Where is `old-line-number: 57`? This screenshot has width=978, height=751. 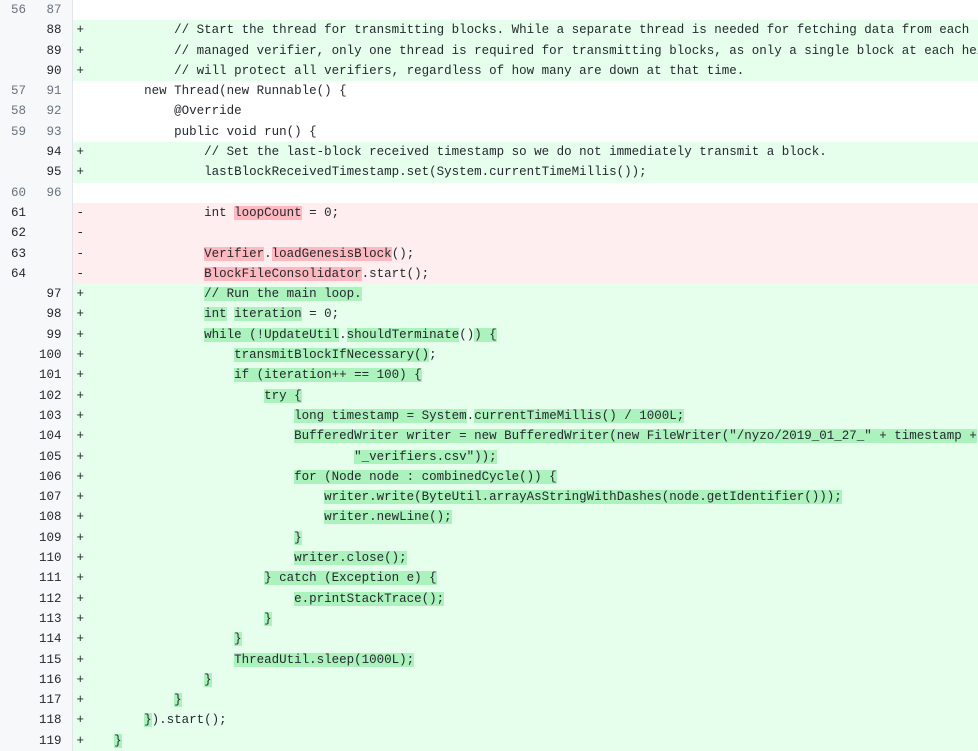
old-line-number: 57 is located at coordinates (18, 91).